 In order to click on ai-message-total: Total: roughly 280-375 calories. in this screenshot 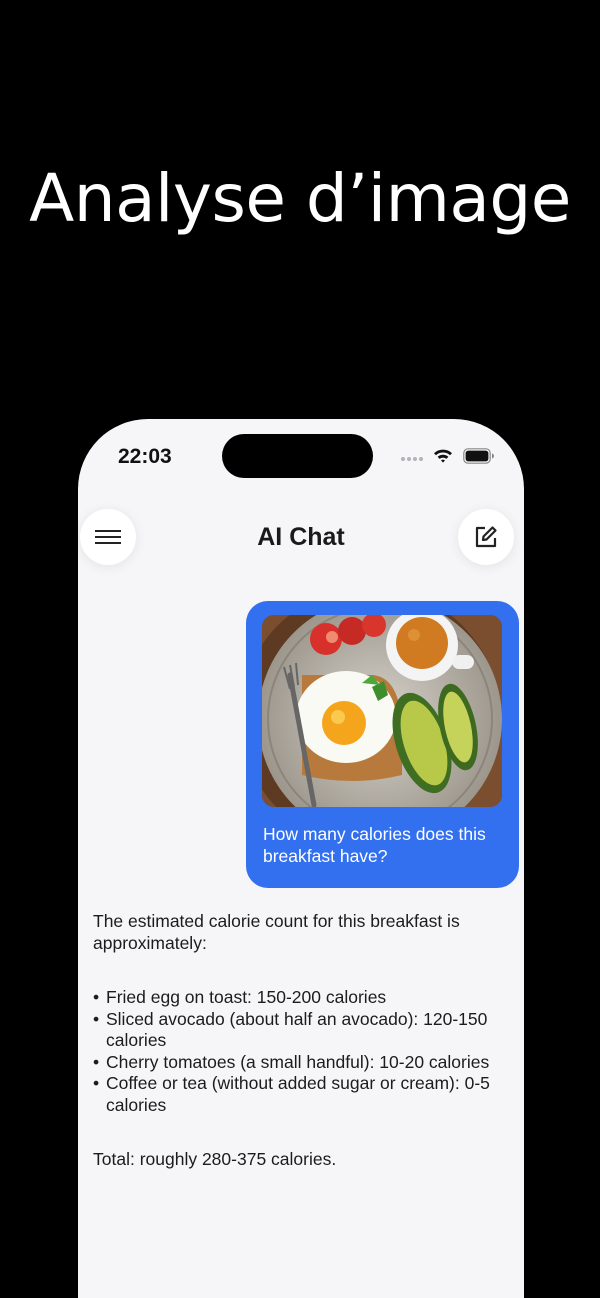, I will do `click(215, 1159)`.